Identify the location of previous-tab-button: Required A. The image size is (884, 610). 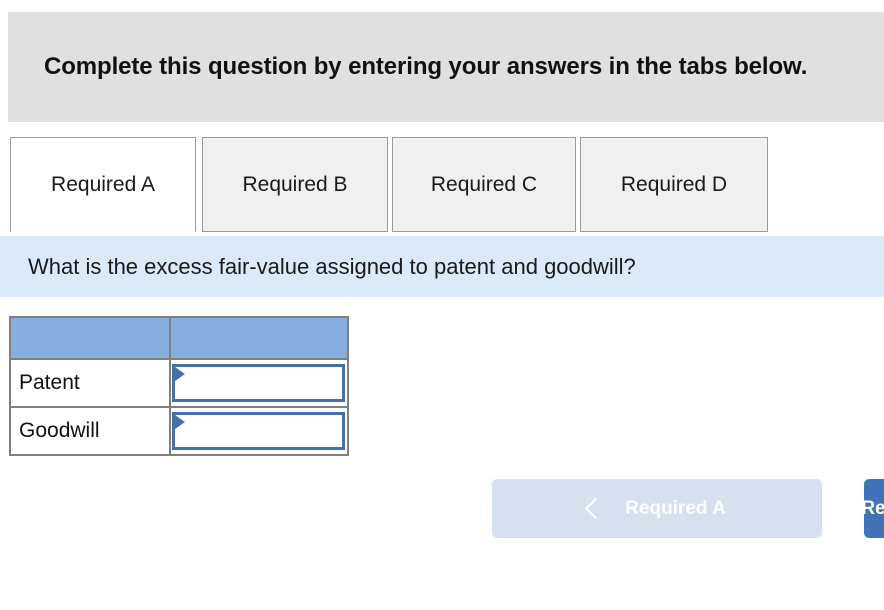
(657, 508).